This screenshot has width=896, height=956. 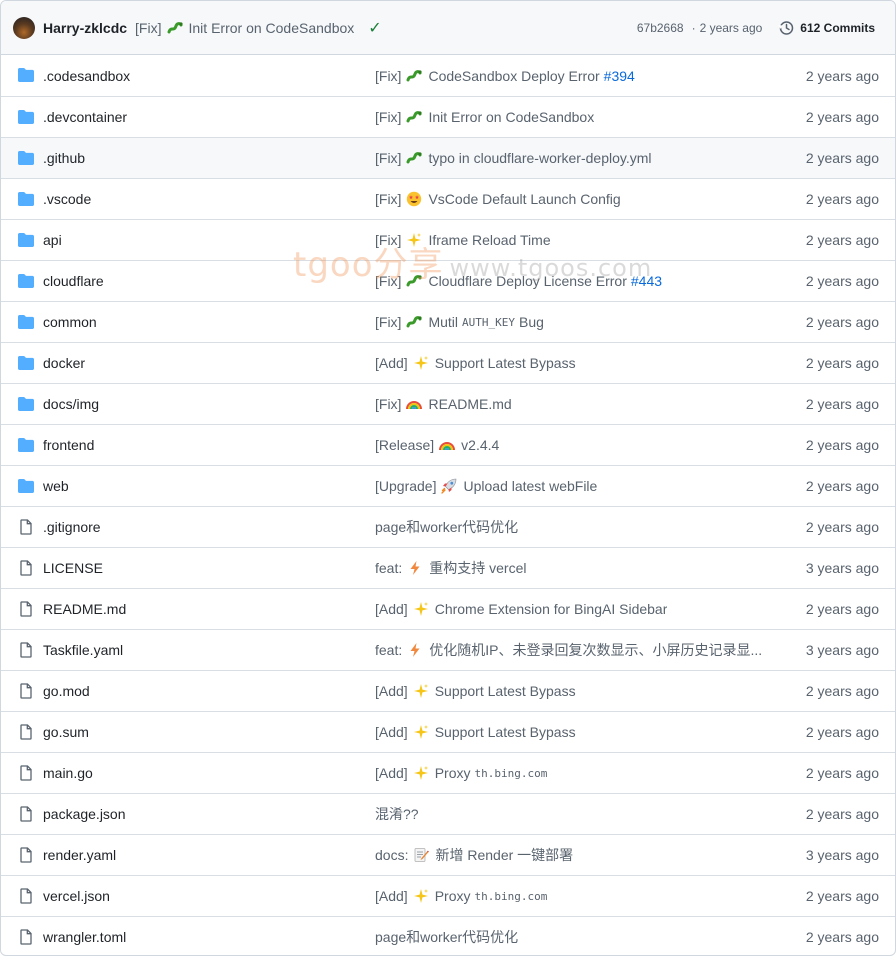 I want to click on file-name-link: web, so click(x=56, y=486).